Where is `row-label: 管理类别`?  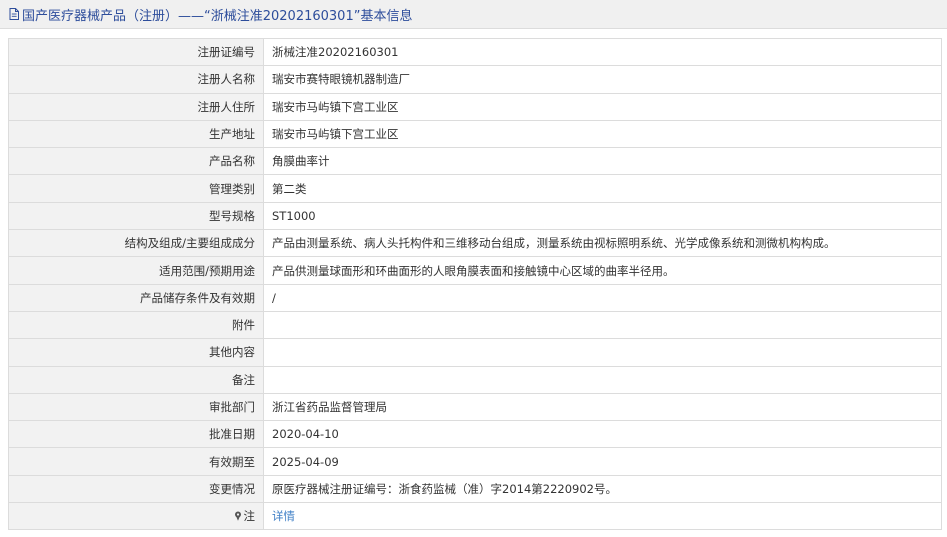 row-label: 管理类别 is located at coordinates (136, 188).